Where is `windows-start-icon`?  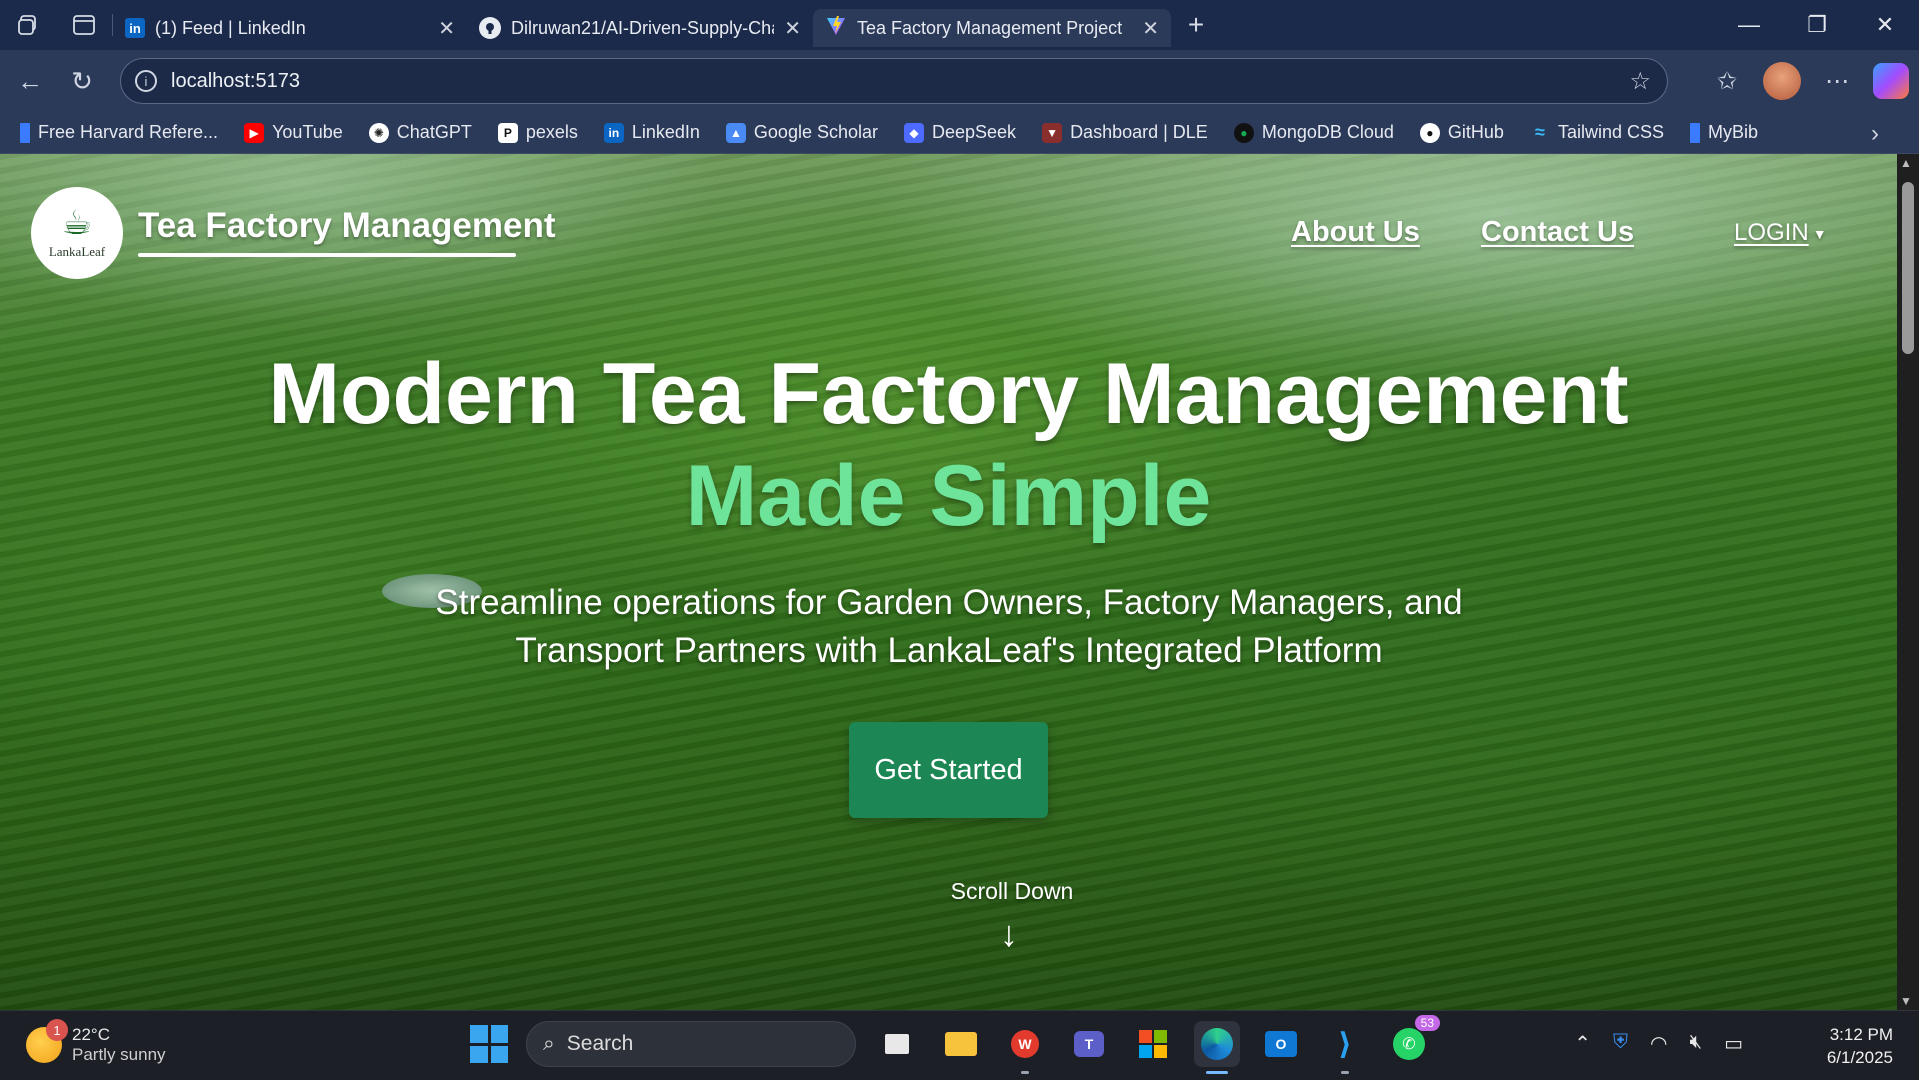
windows-start-icon is located at coordinates (489, 1044).